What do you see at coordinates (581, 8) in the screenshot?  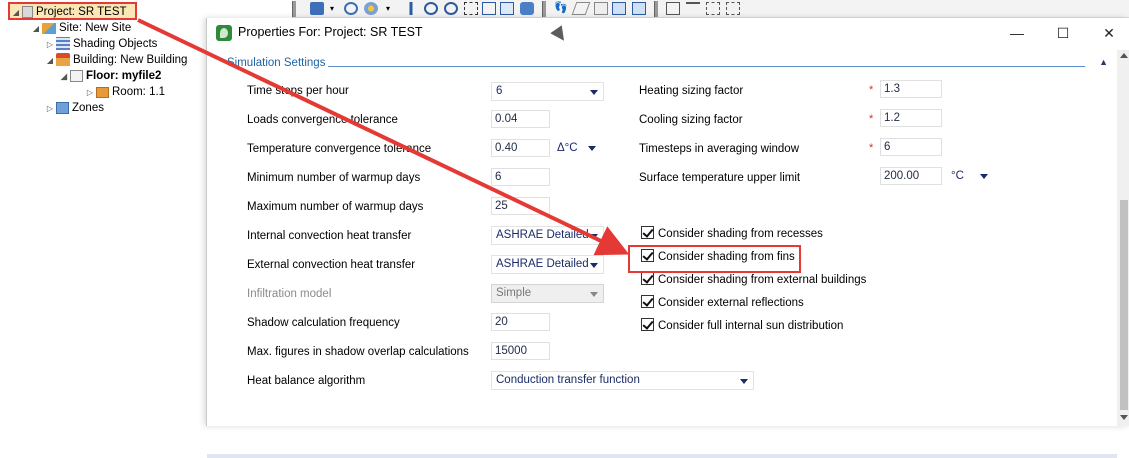 I see `eraser-icon` at bounding box center [581, 8].